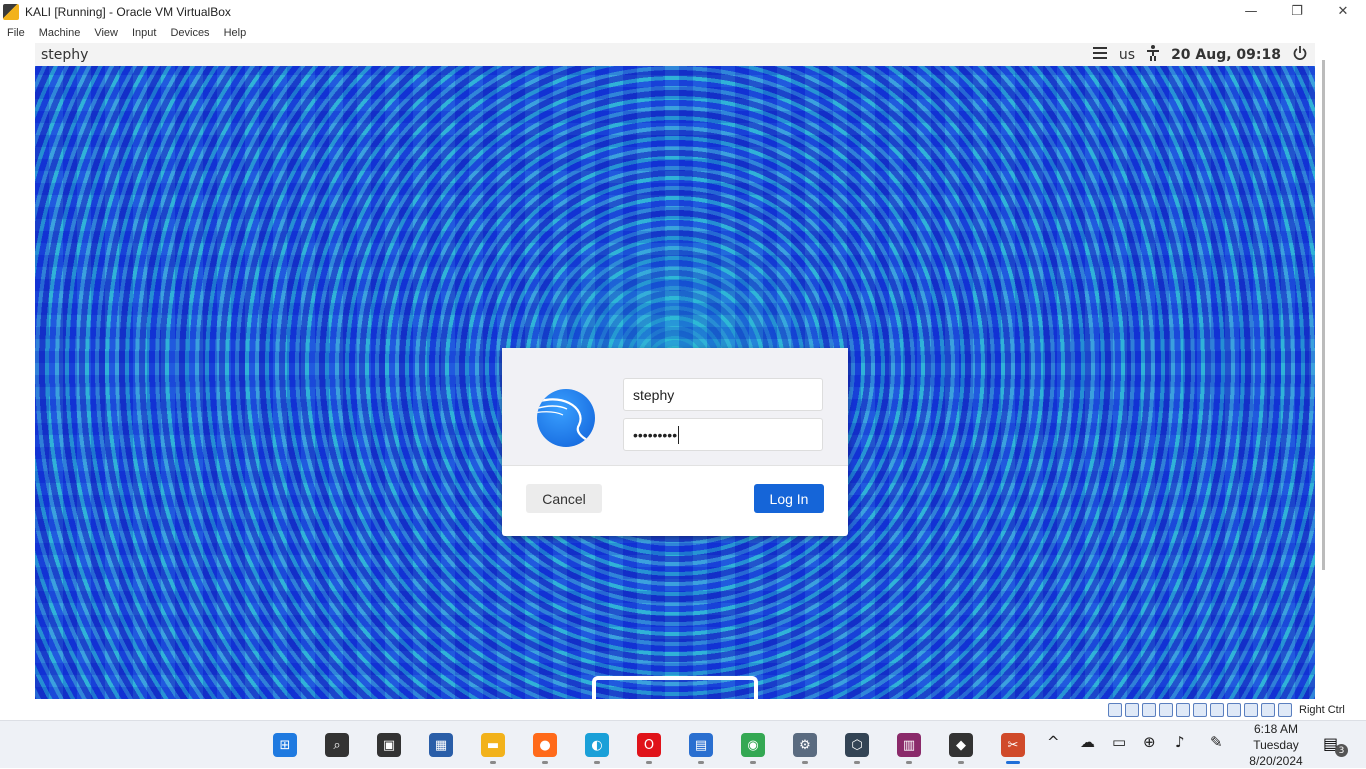 The image size is (1366, 769). Describe the element at coordinates (675, 687) in the screenshot. I see `guest-bottom-panel-outline` at that location.